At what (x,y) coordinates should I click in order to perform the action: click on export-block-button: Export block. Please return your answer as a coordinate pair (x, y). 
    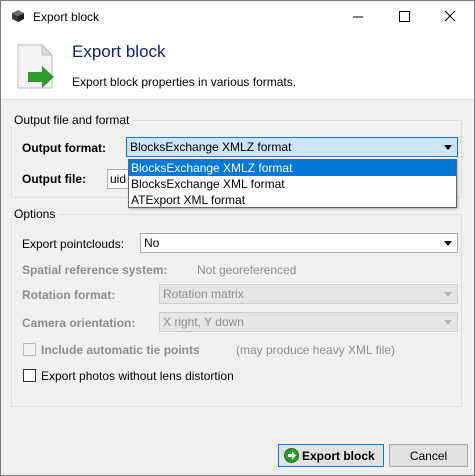
    Looking at the image, I should click on (331, 455).